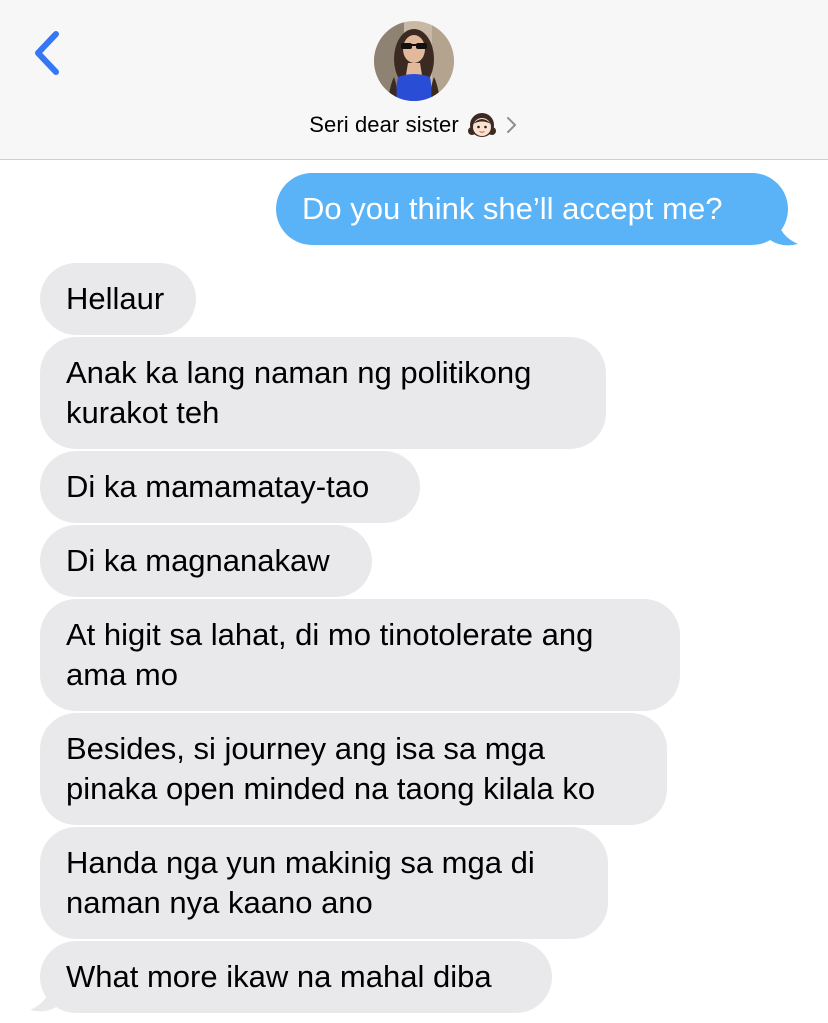  I want to click on message-text-line: Besides, si journey ang isa sa mga, so click(306, 748).